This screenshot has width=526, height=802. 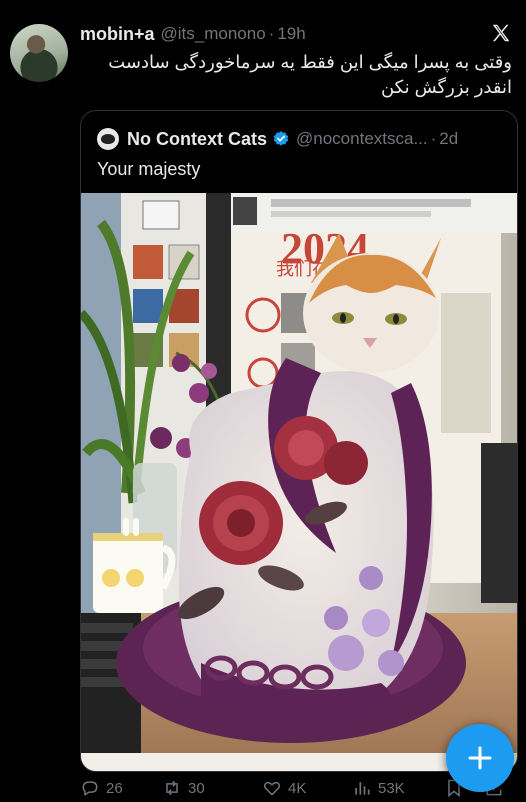 What do you see at coordinates (362, 788) in the screenshot?
I see `views-icon` at bounding box center [362, 788].